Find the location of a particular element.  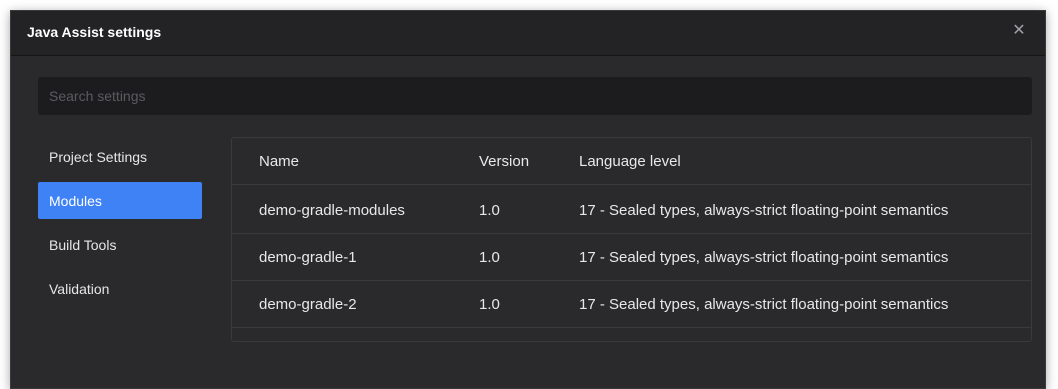

column-header-language-level: Language level is located at coordinates (630, 161).